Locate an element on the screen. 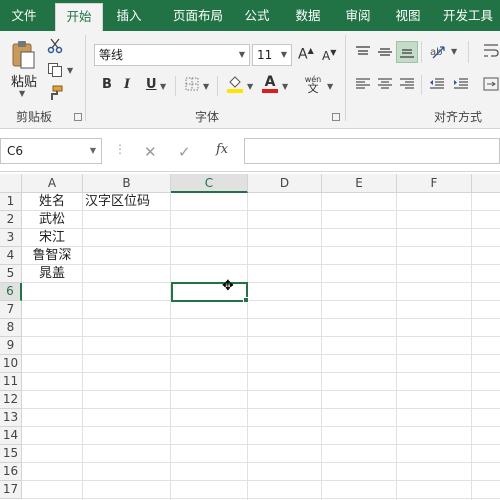 Image resolution: width=500 pixels, height=500 pixels. insert-function-button: fx is located at coordinates (222, 149).